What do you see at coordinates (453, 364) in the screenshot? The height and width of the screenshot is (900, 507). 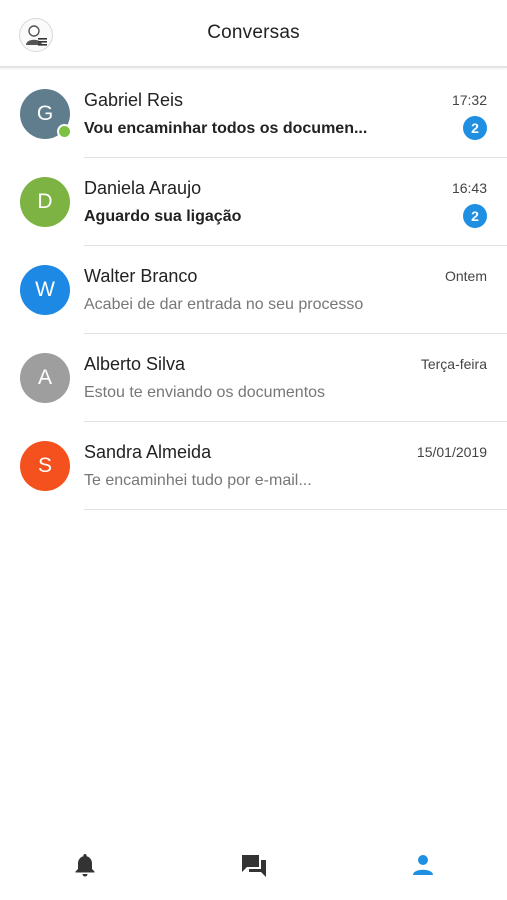 I see `message-time: Terça-feira` at bounding box center [453, 364].